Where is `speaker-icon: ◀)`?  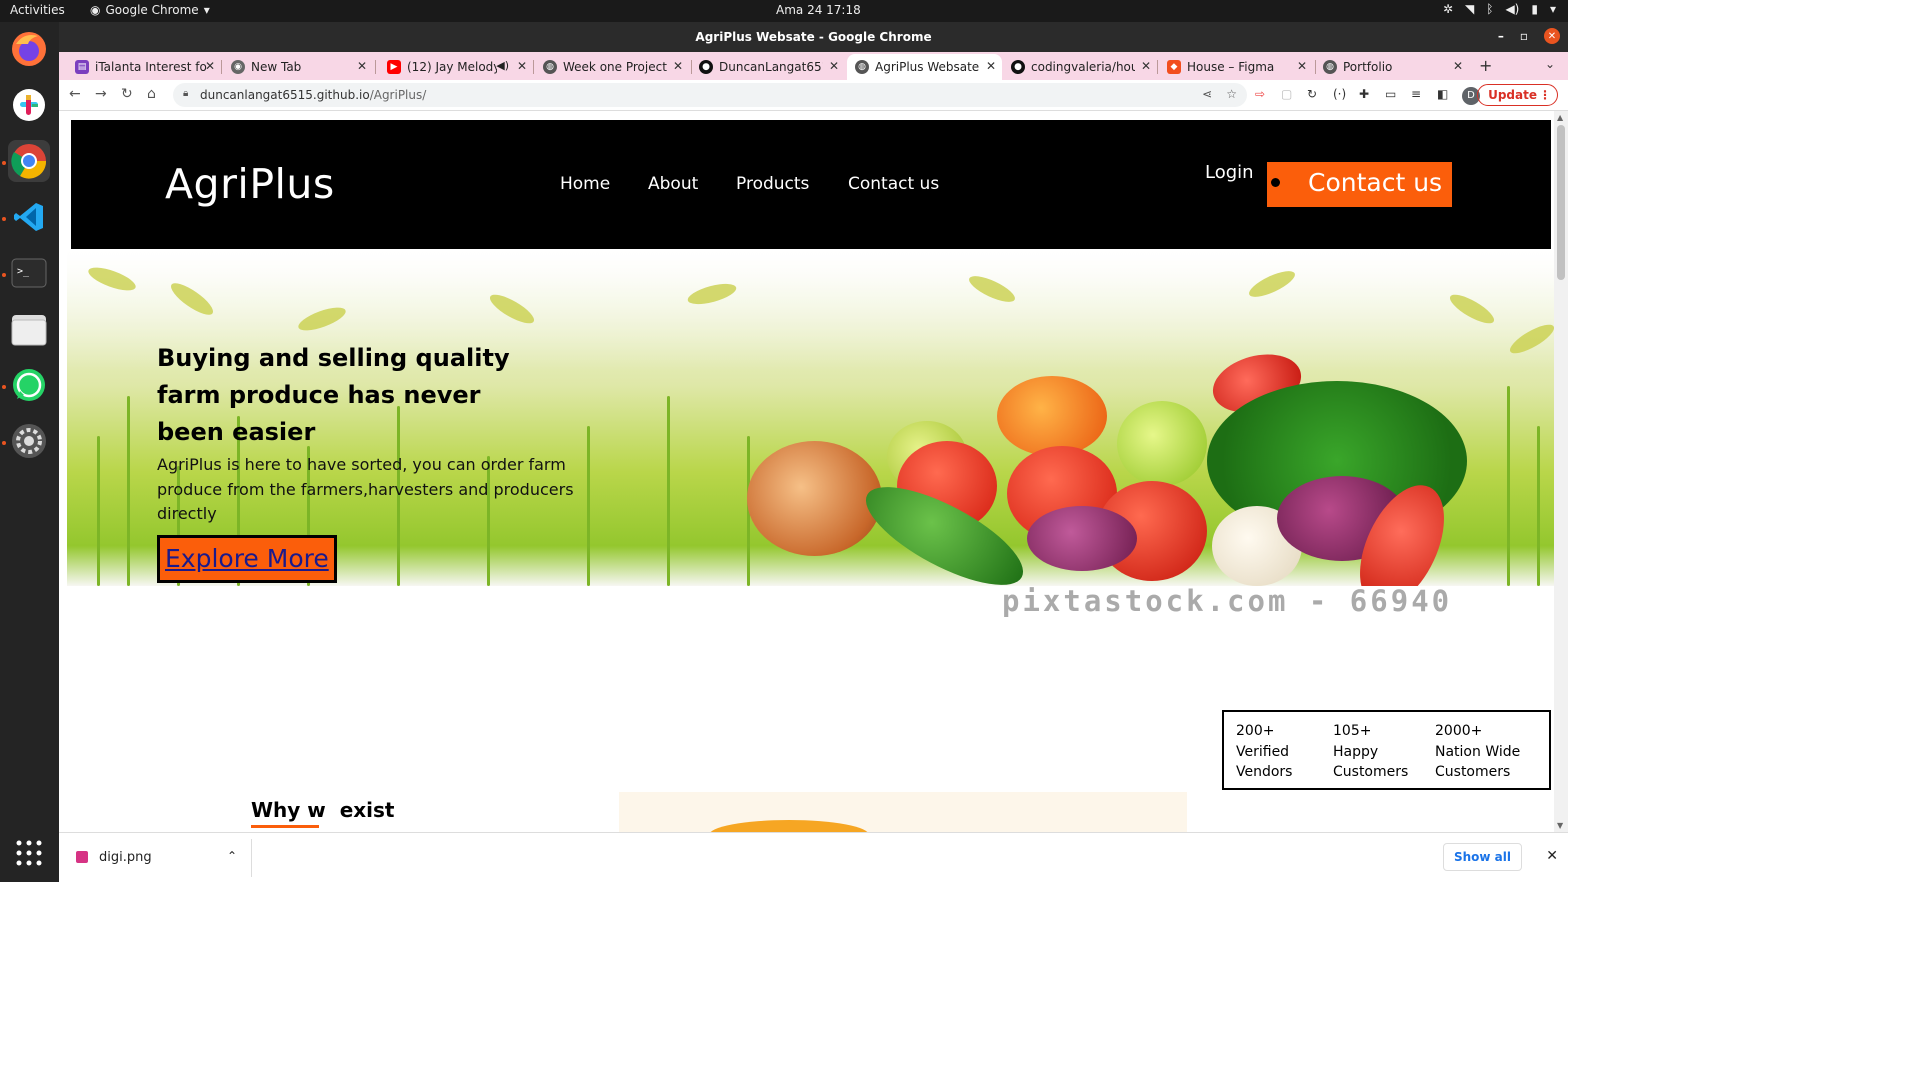 speaker-icon: ◀) is located at coordinates (502, 65).